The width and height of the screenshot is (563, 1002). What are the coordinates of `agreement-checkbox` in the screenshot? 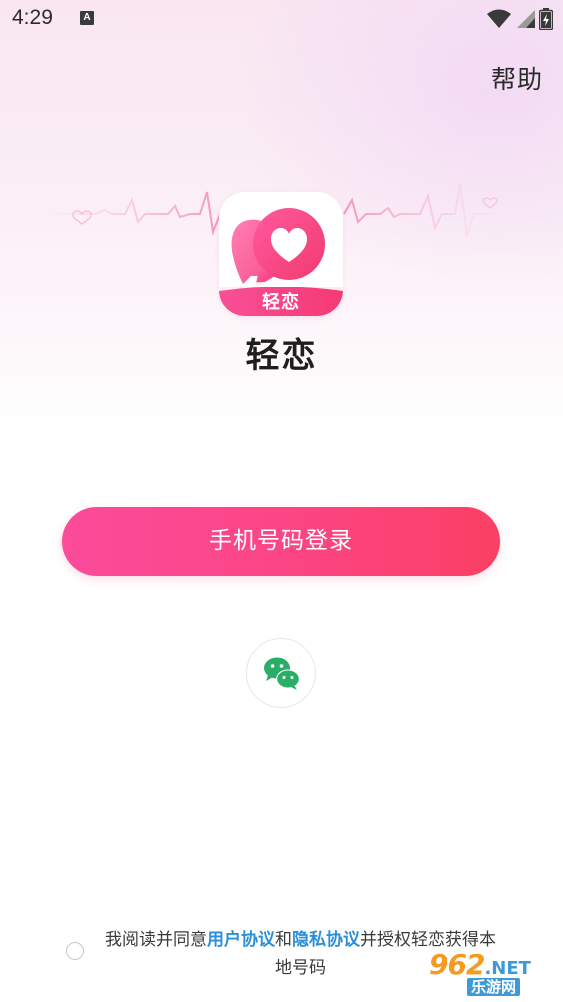 It's located at (75, 951).